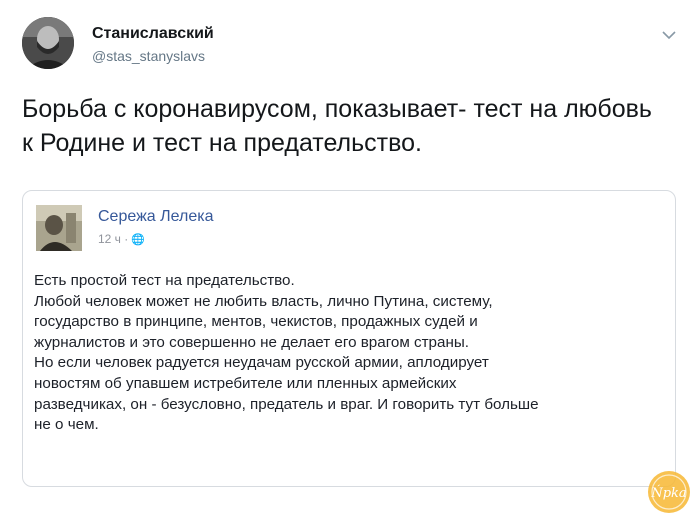 Image resolution: width=700 pixels, height=525 pixels. I want to click on post-line: не о чем., so click(66, 425).